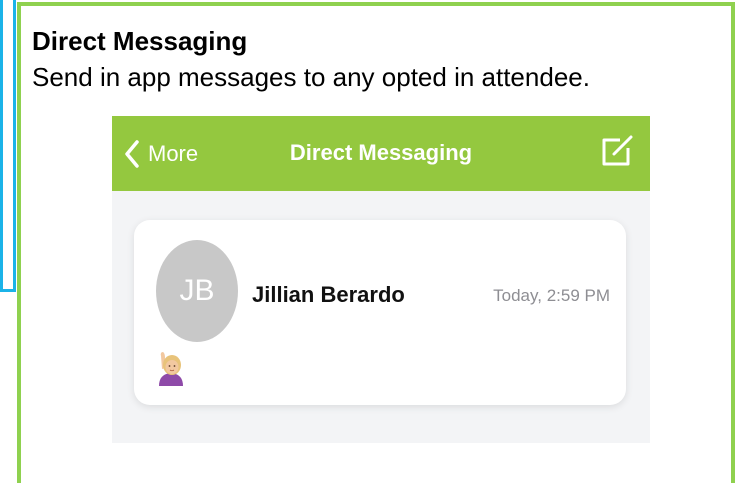 This screenshot has width=737, height=483. I want to click on raising-hand-emoji-icon, so click(171, 368).